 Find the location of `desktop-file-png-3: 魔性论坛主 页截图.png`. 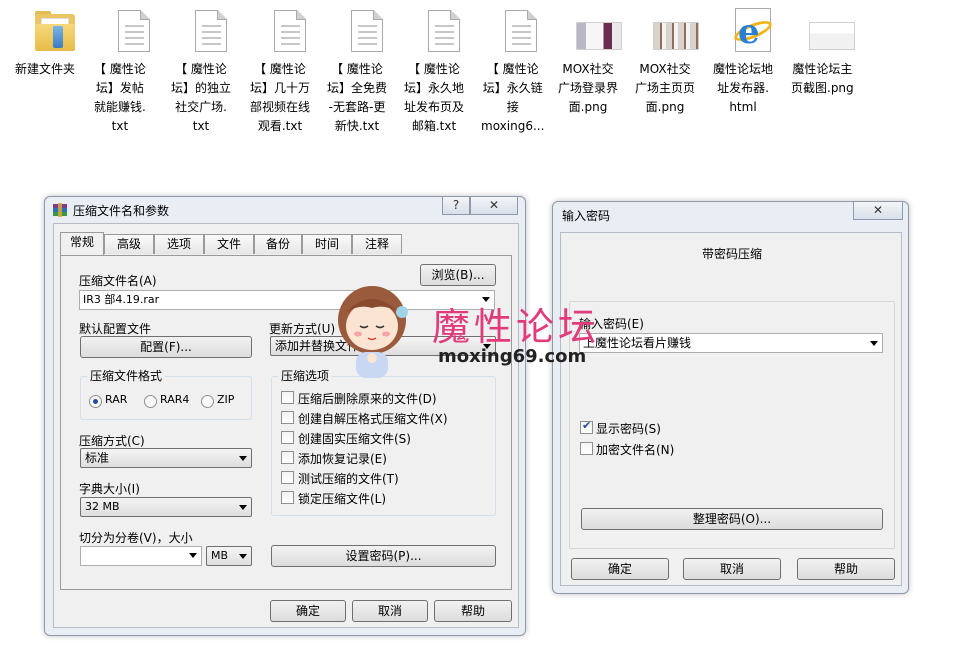

desktop-file-png-3: 魔性论坛主 页截图.png is located at coordinates (831, 51).